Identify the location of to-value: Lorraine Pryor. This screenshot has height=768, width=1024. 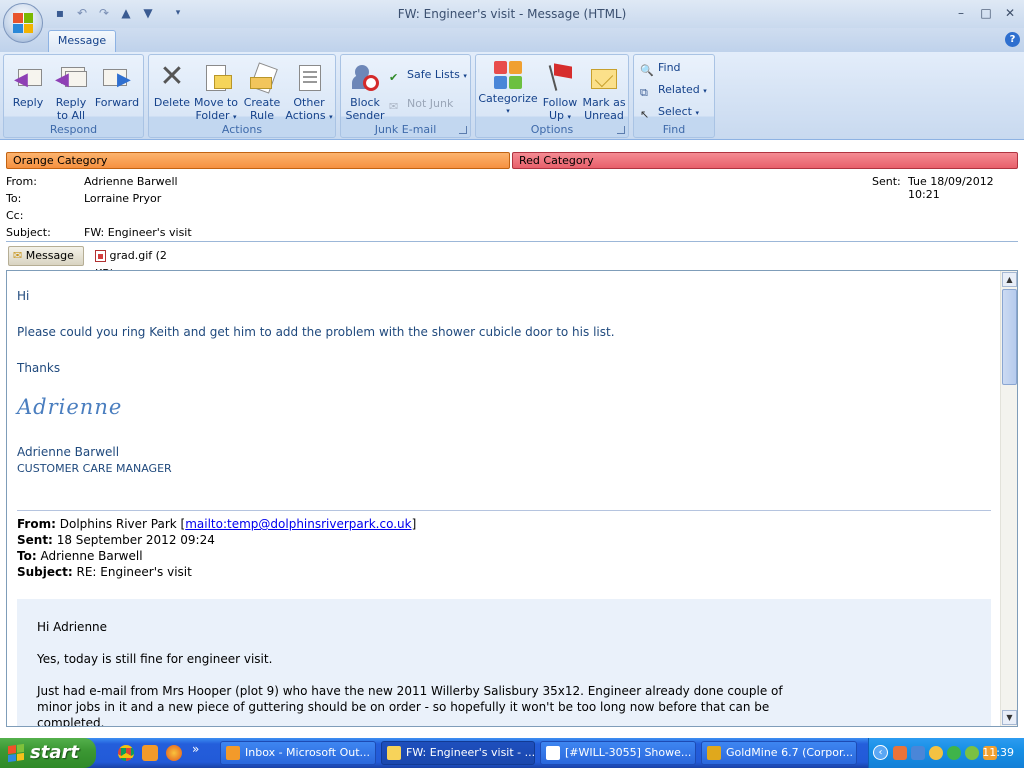
(122, 198).